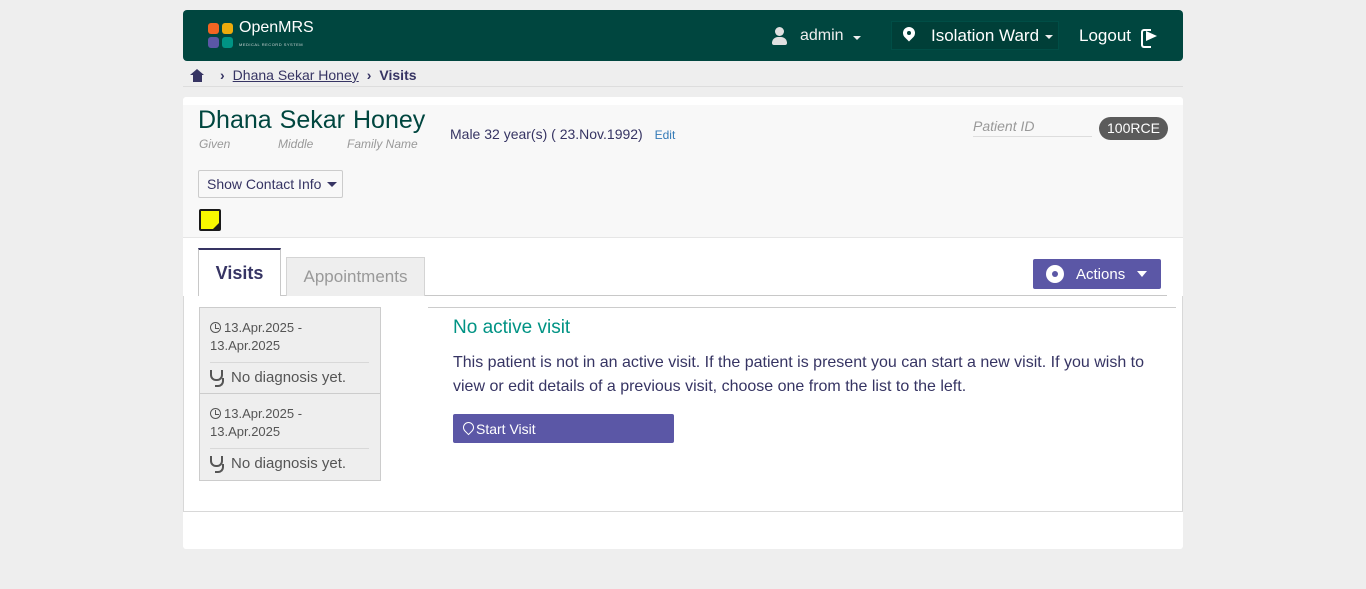 This screenshot has width=1366, height=589. What do you see at coordinates (780, 36) in the screenshot?
I see `user-icon` at bounding box center [780, 36].